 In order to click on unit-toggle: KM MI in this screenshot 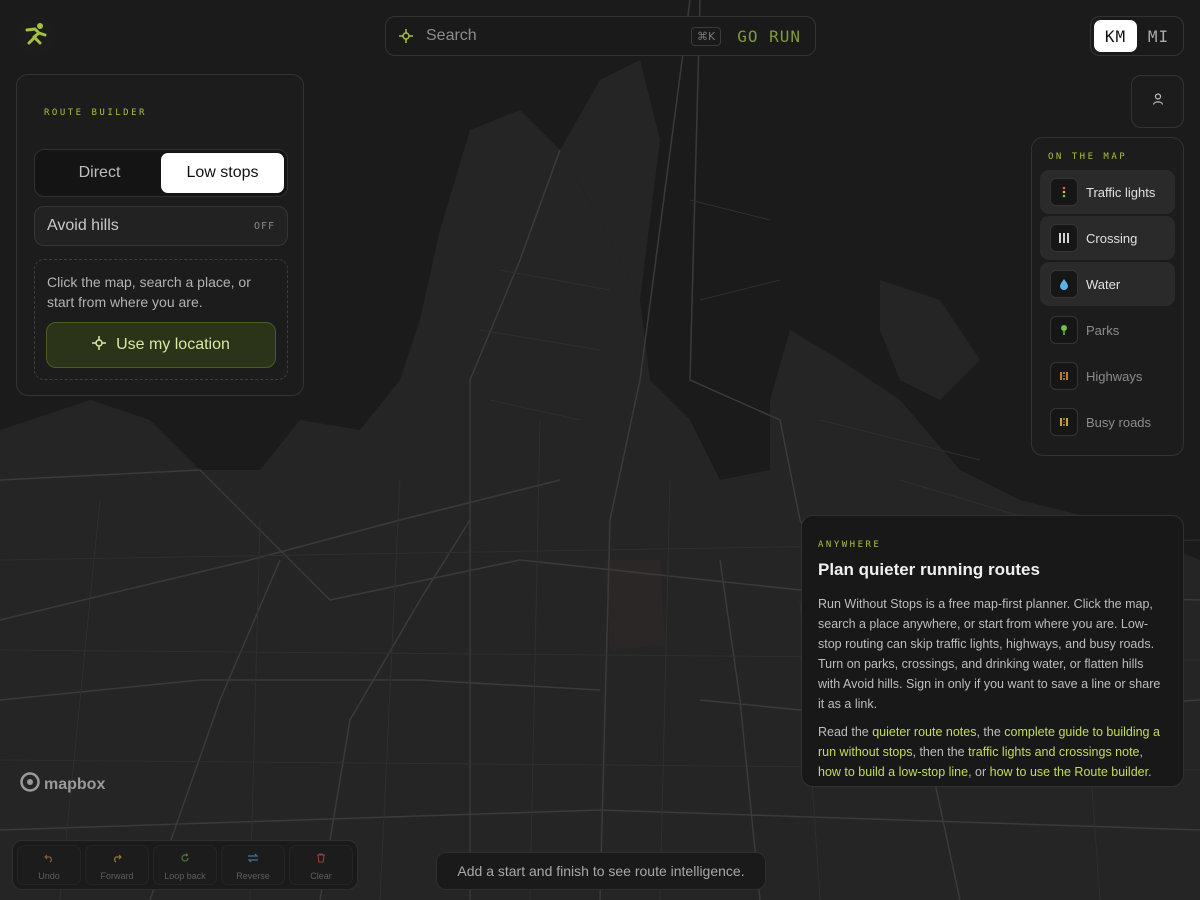, I will do `click(1137, 36)`.